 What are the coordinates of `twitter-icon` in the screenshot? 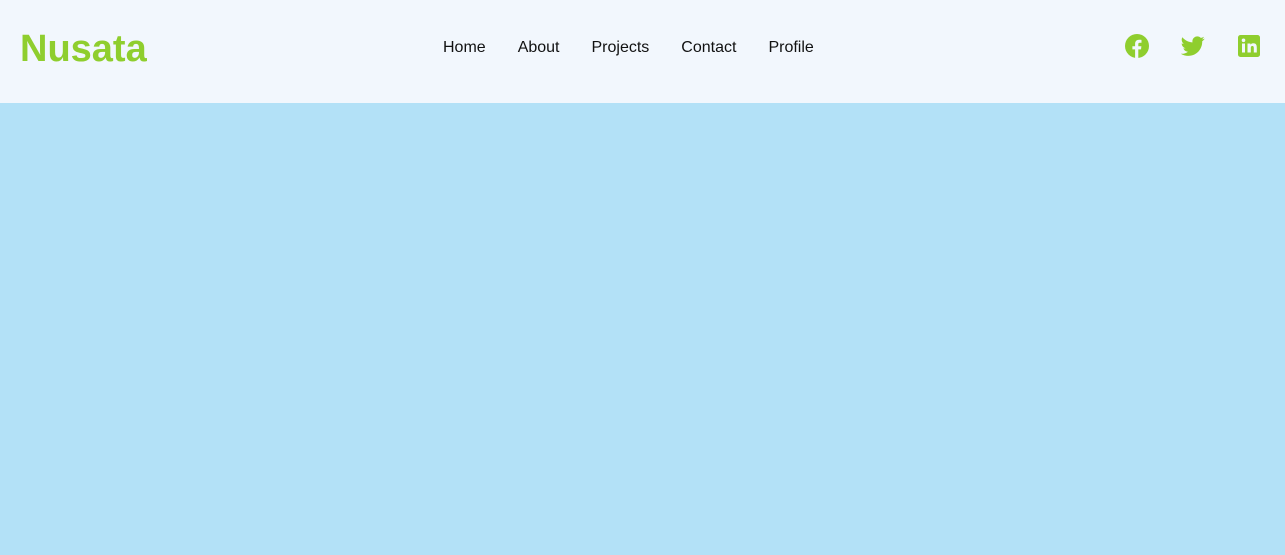 It's located at (1193, 46).